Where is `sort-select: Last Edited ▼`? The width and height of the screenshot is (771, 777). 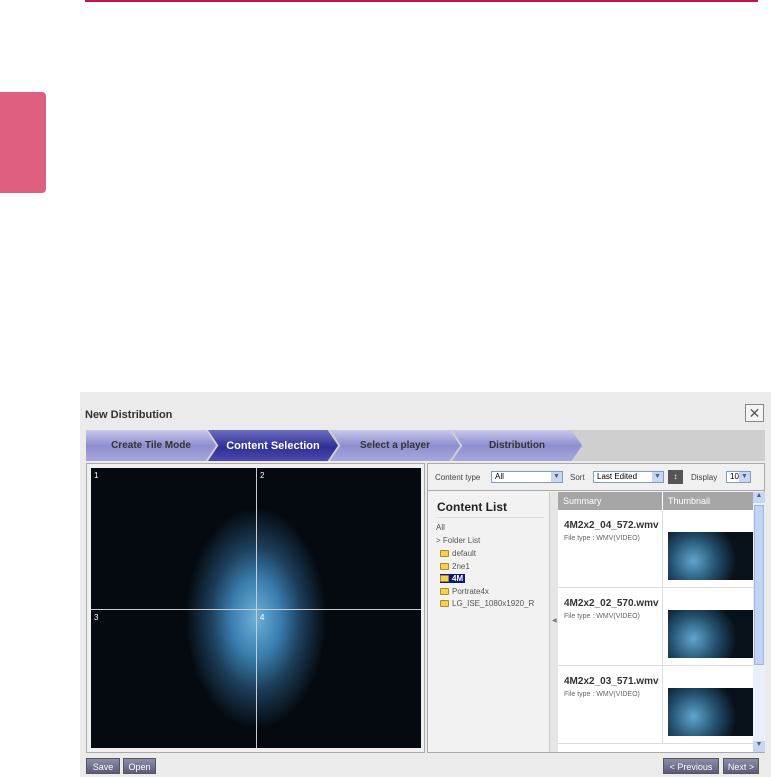
sort-select: Last Edited ▼ is located at coordinates (628, 477).